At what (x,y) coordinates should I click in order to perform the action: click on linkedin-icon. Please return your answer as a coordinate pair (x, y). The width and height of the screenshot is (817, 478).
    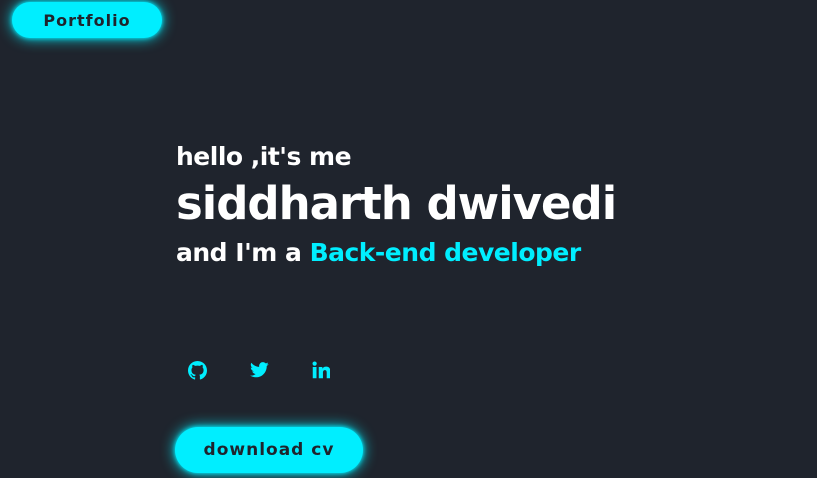
    Looking at the image, I should click on (321, 370).